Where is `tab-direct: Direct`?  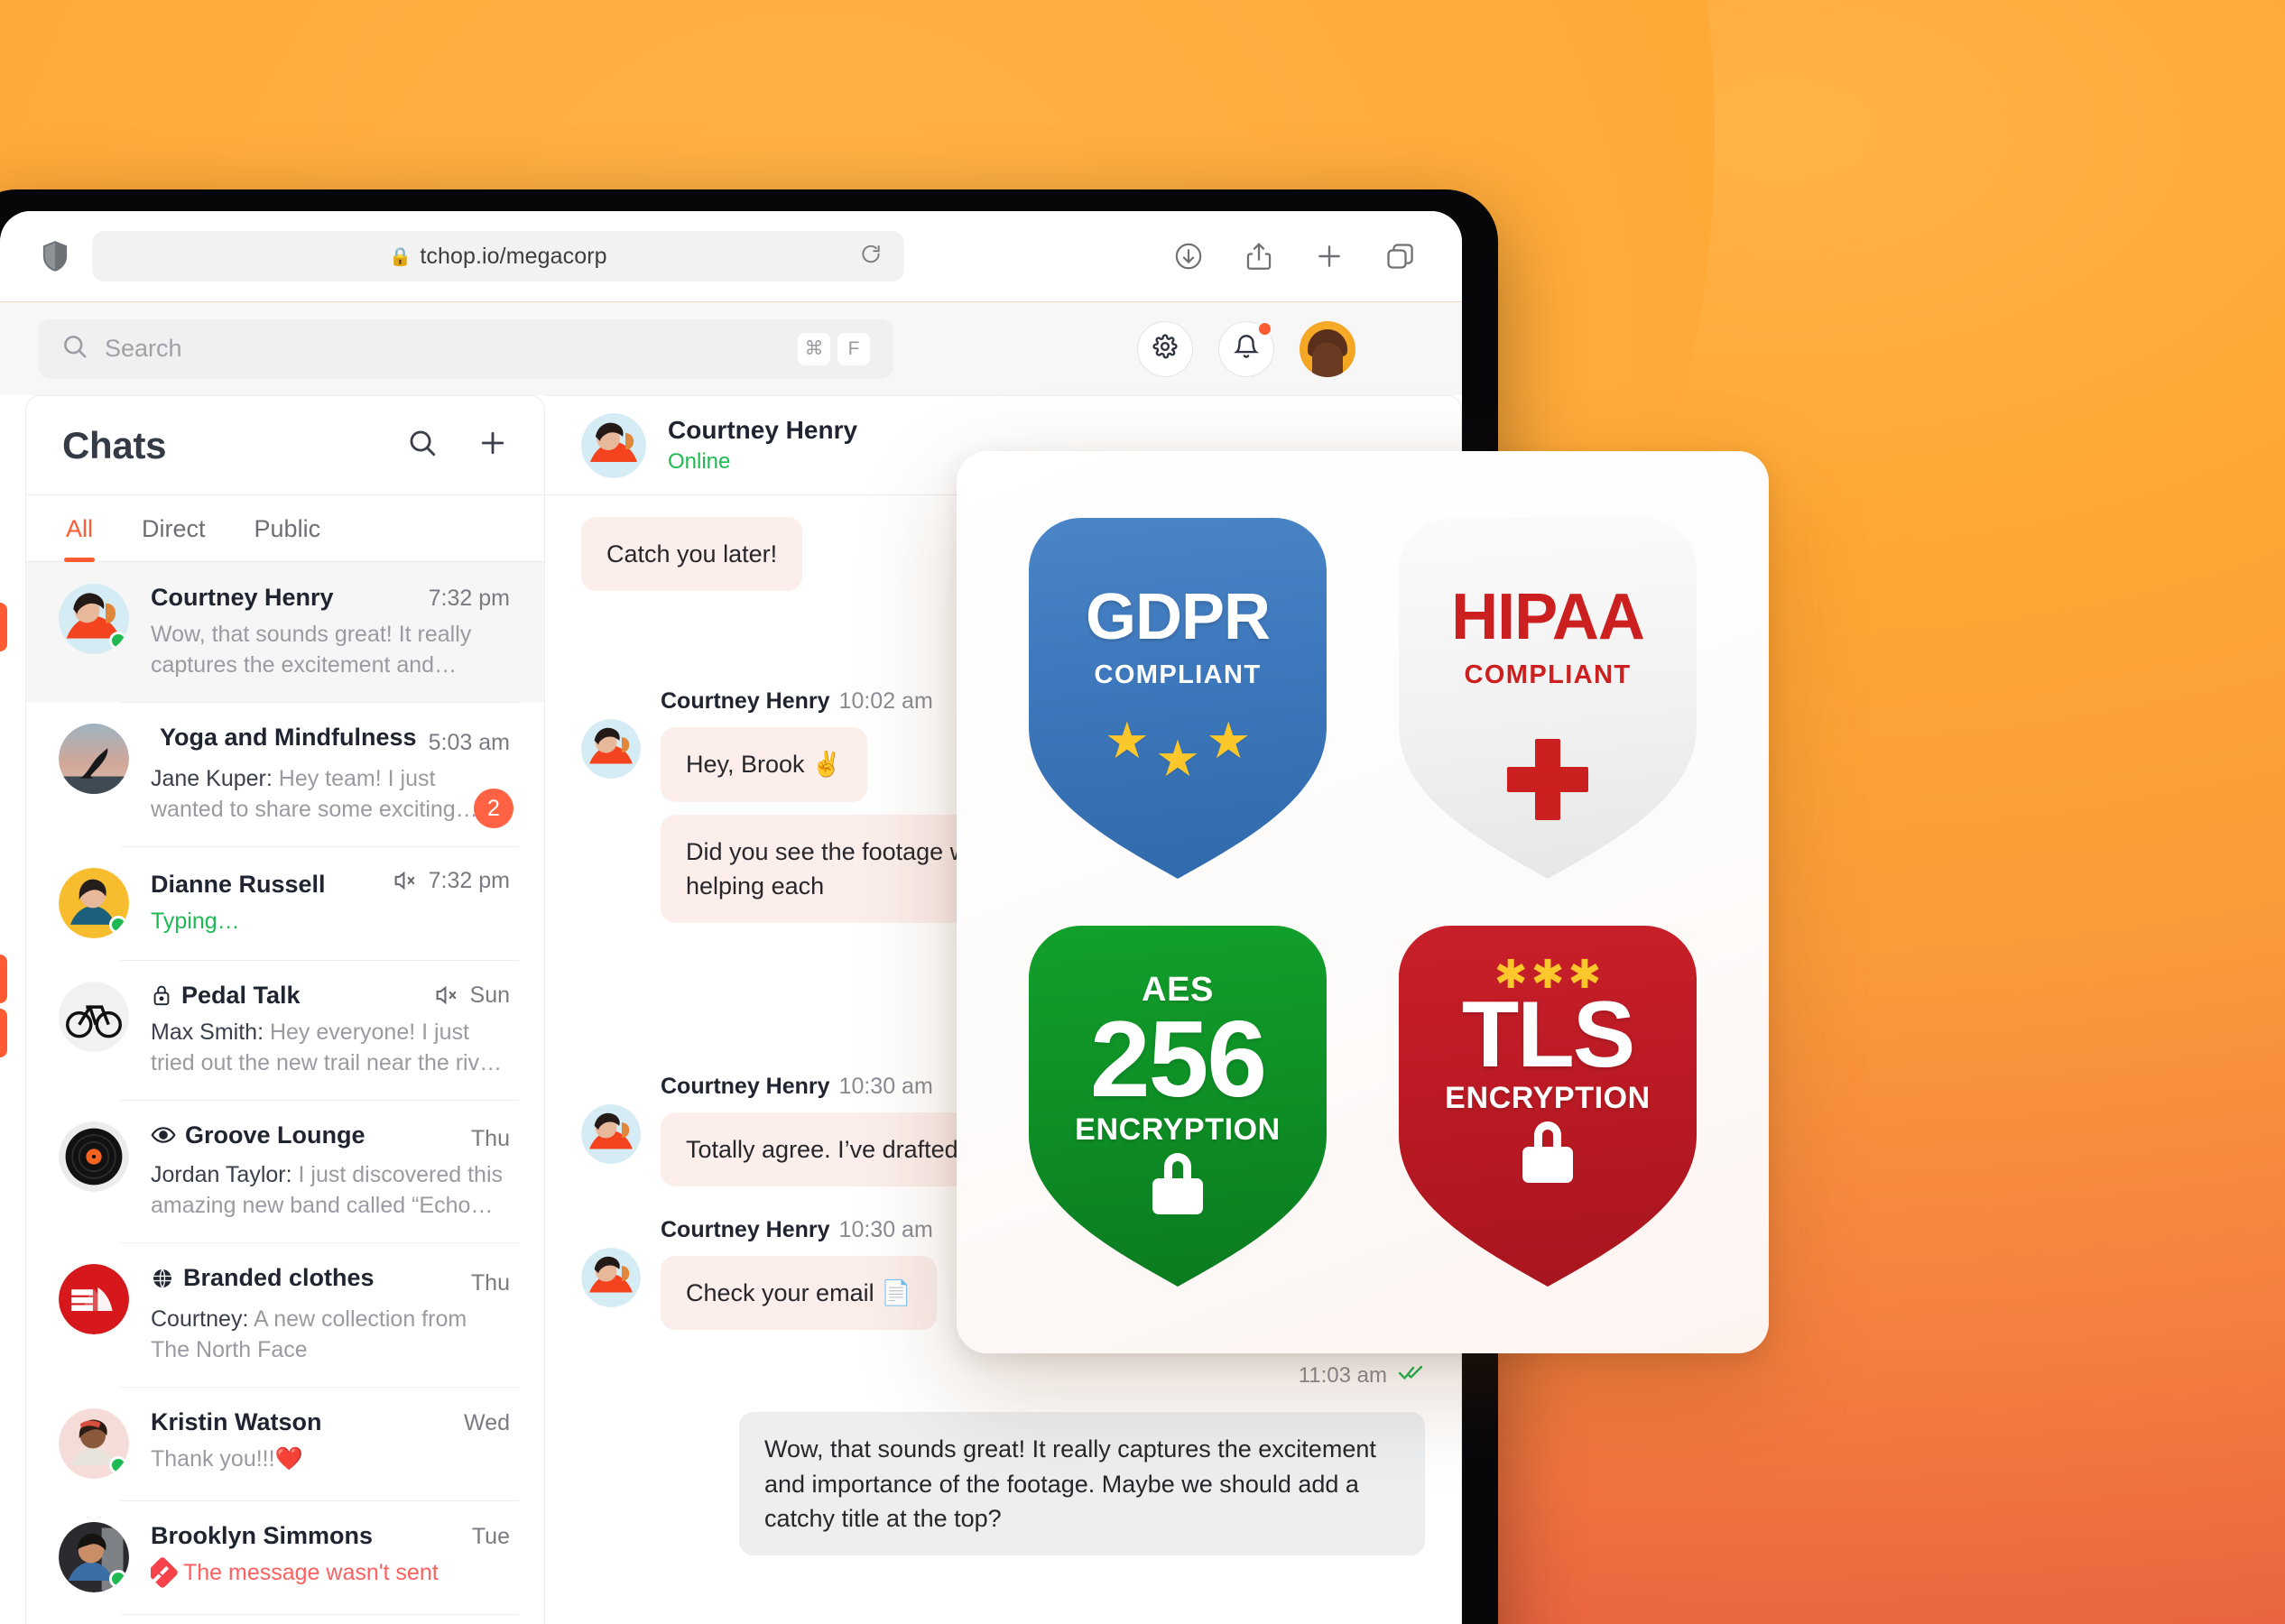
tab-direct: Direct is located at coordinates (174, 528).